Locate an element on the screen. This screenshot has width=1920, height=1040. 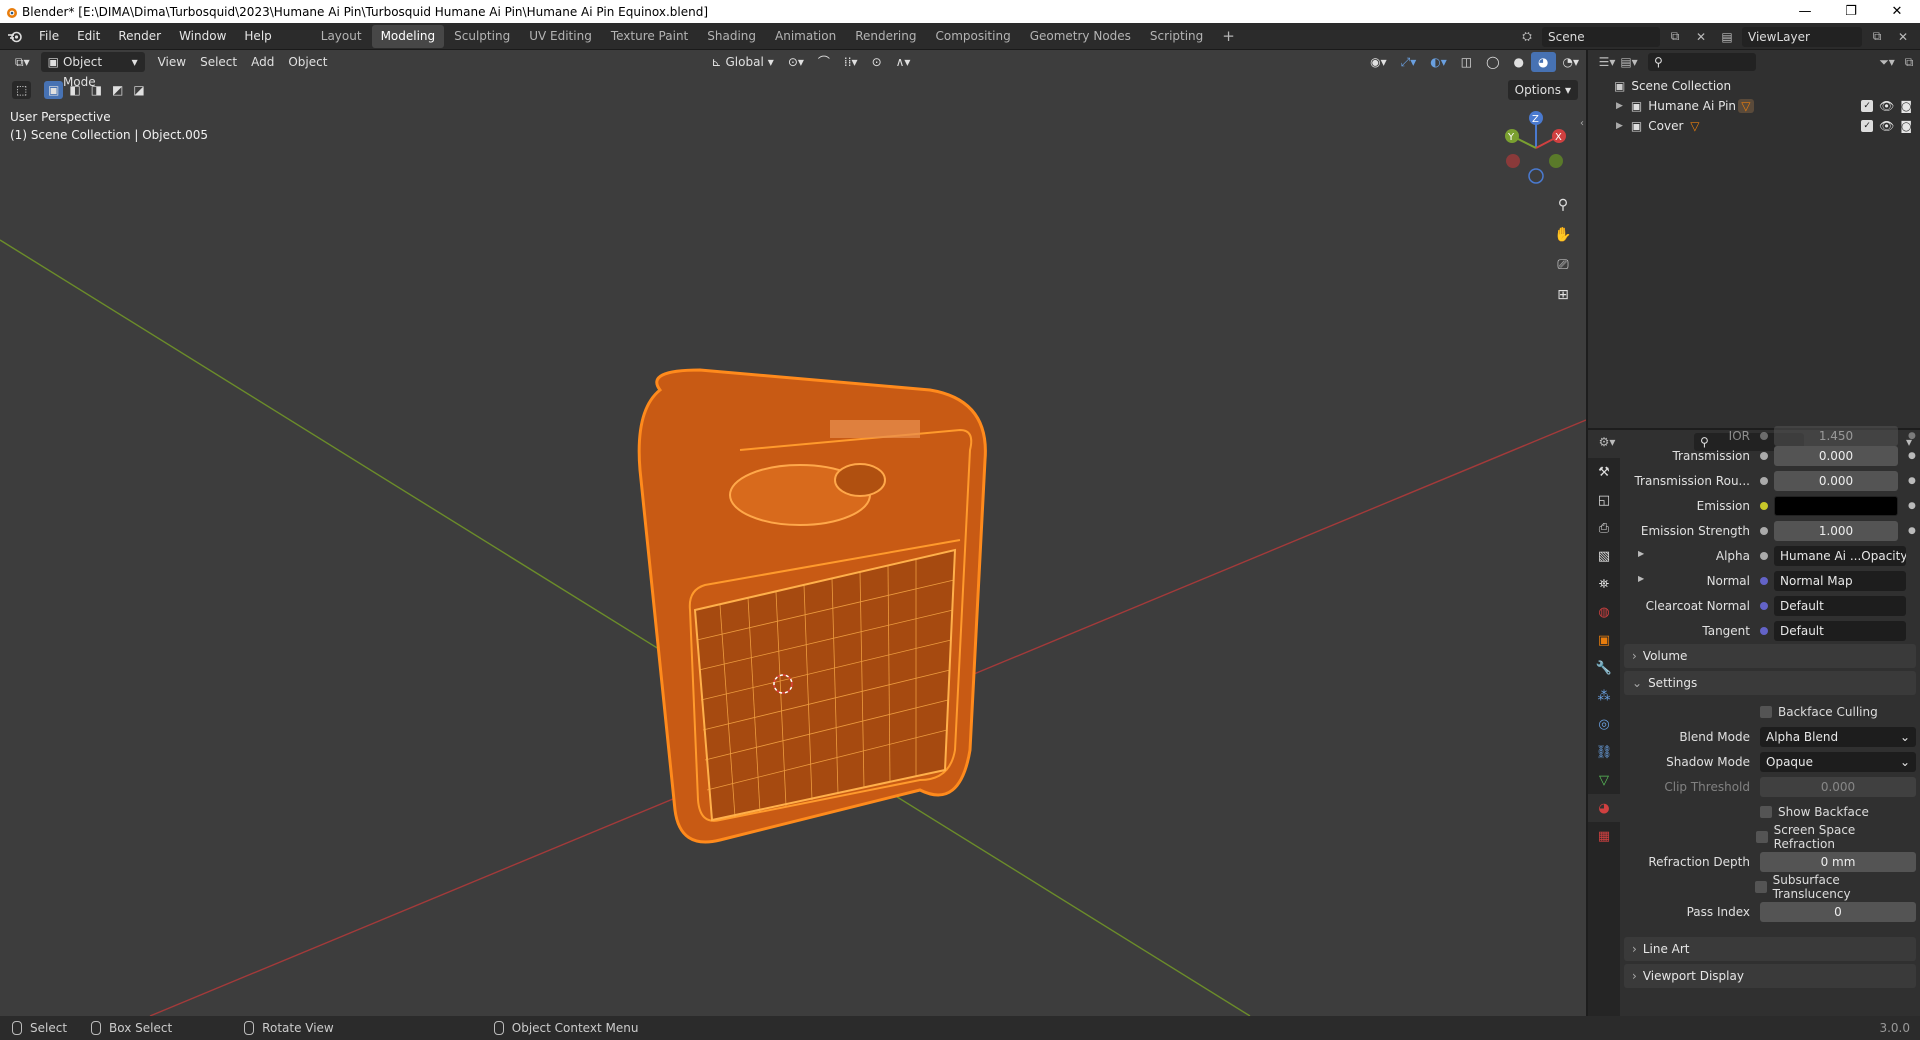
emission-strength-field: 1.000 is located at coordinates (1836, 531).